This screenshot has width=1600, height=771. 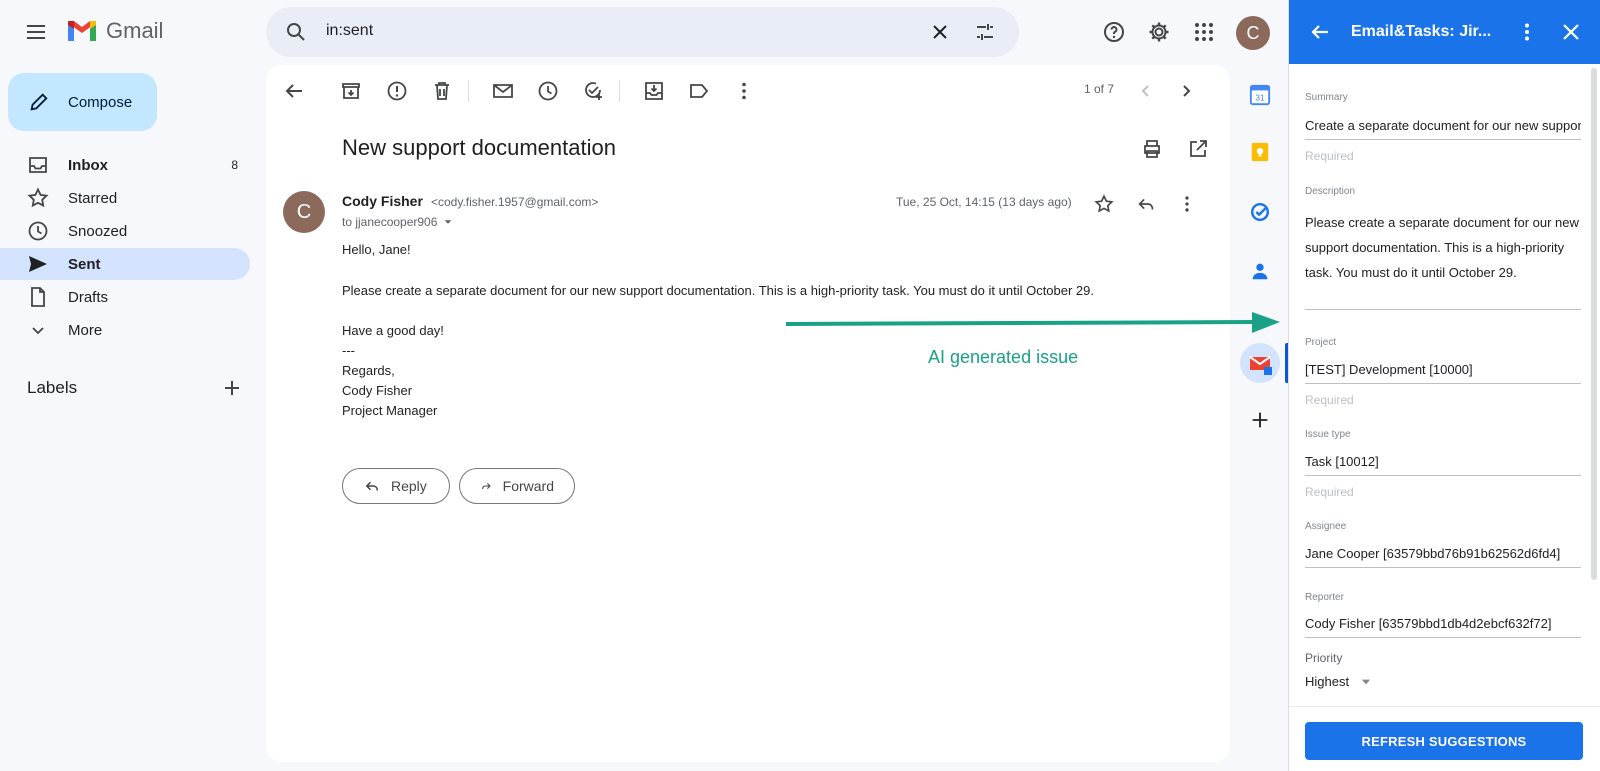 What do you see at coordinates (1443, 465) in the screenshot?
I see `issue-type-field: Task [10012]` at bounding box center [1443, 465].